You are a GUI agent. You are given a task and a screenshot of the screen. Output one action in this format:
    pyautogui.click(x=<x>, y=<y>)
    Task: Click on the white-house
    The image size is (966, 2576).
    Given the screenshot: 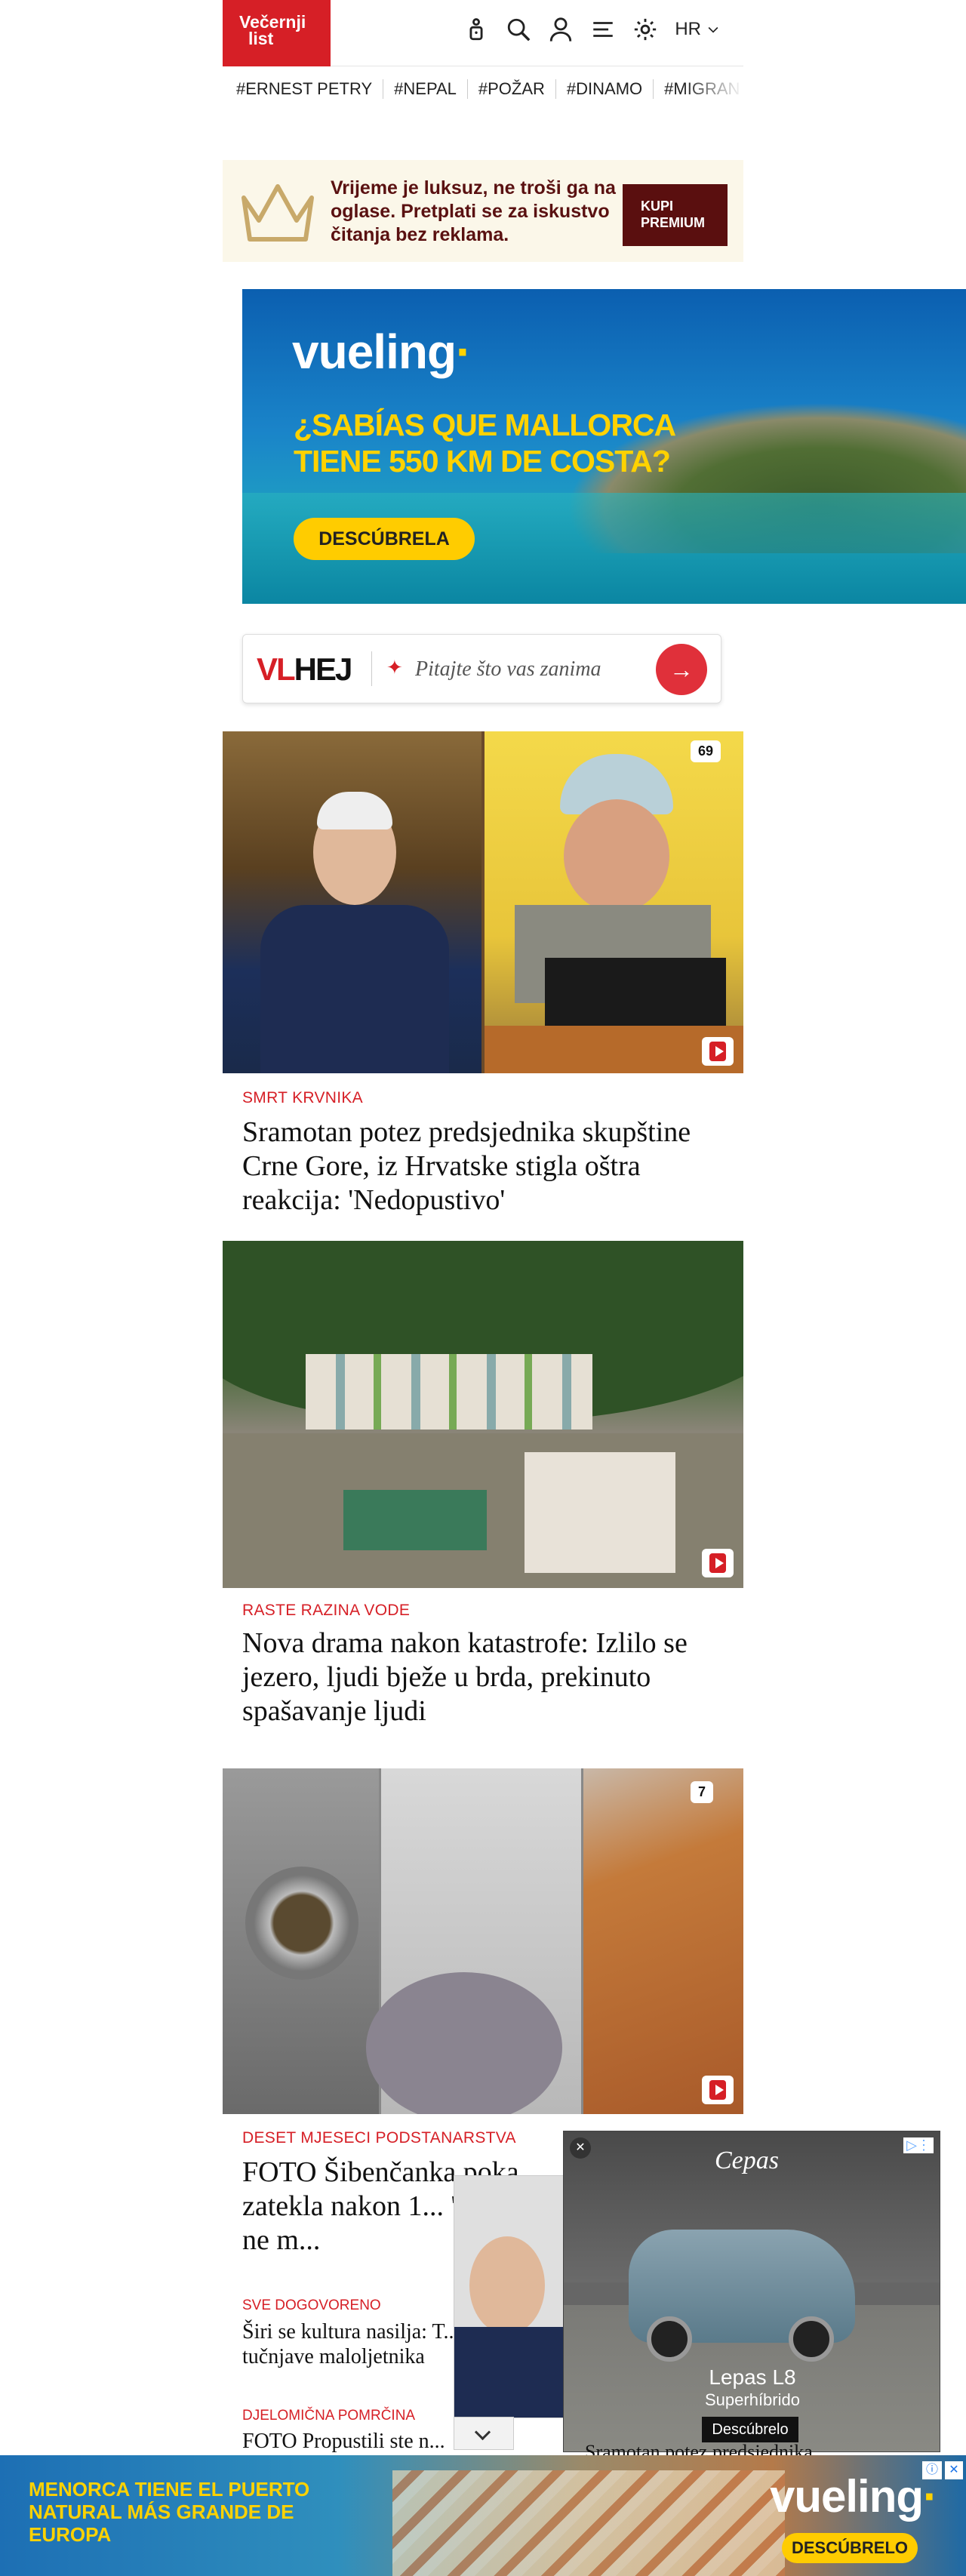 What is the action you would take?
    pyautogui.click(x=600, y=1512)
    